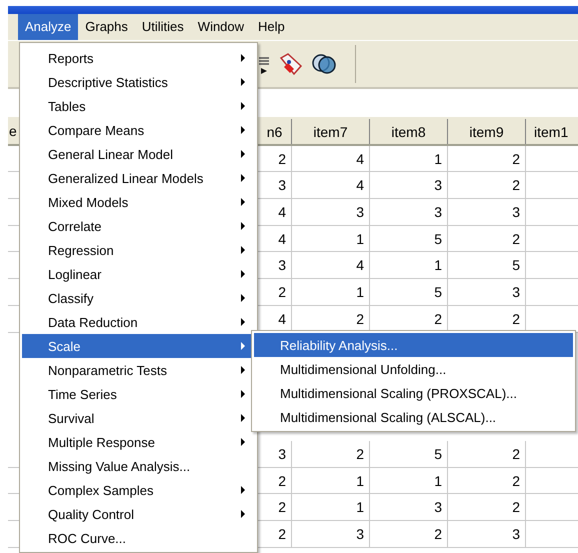  I want to click on menu-item: Mixed Models, so click(138, 202).